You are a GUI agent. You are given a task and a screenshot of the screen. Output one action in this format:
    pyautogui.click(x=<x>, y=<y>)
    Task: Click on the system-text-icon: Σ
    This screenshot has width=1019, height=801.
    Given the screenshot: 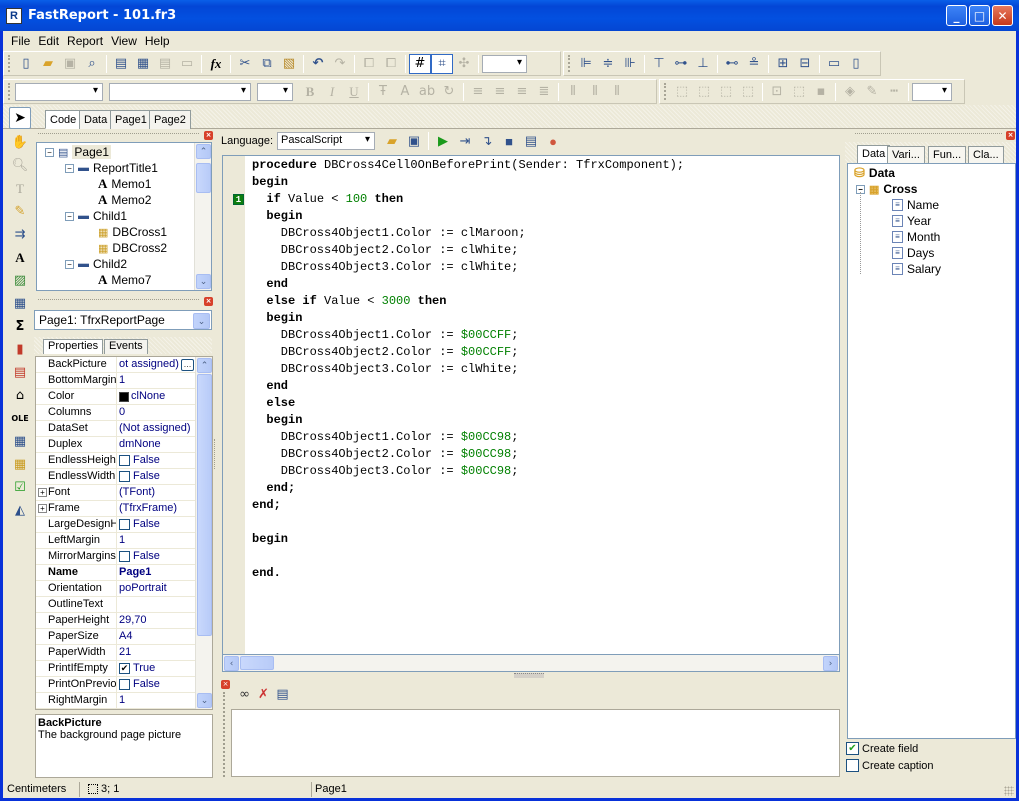 What is the action you would take?
    pyautogui.click(x=20, y=326)
    